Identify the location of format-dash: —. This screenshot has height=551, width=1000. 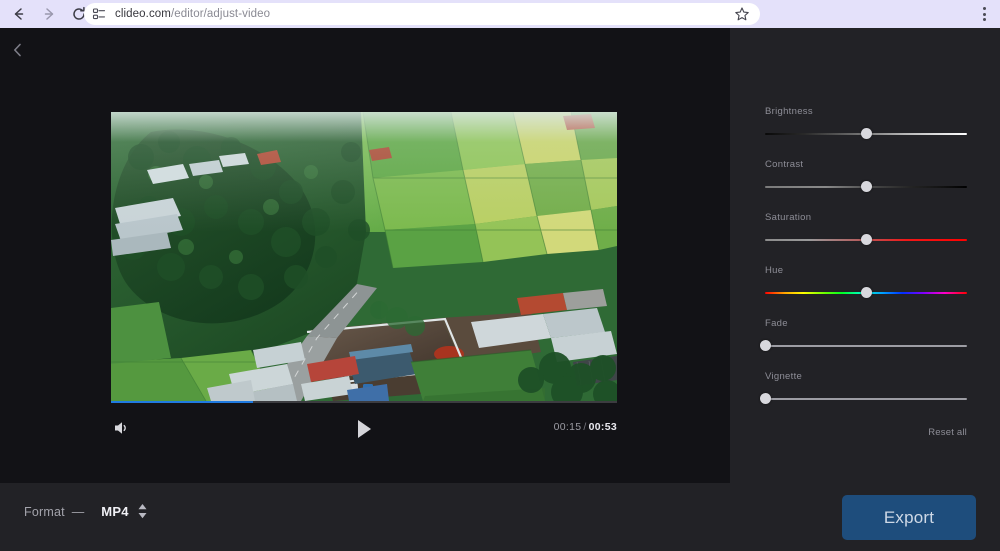
(78, 511).